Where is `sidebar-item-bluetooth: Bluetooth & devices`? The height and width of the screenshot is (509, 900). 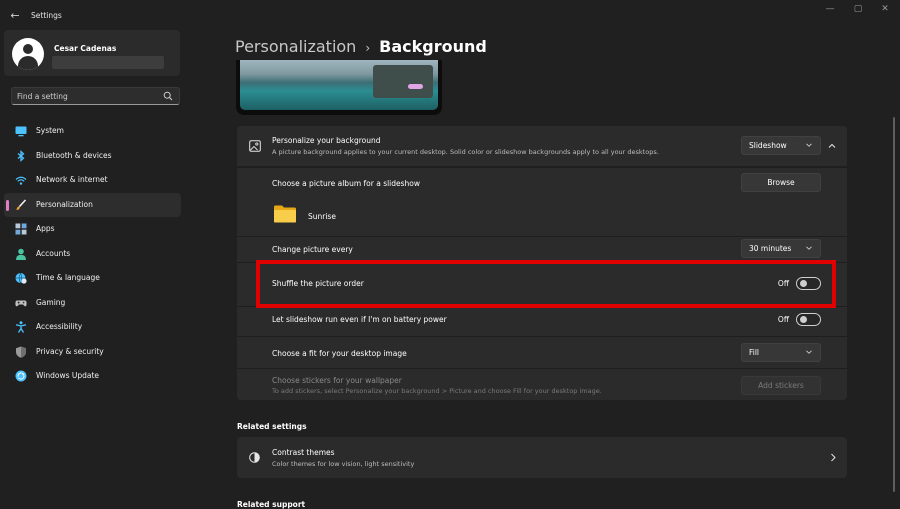 sidebar-item-bluetooth: Bluetooth & devices is located at coordinates (92, 156).